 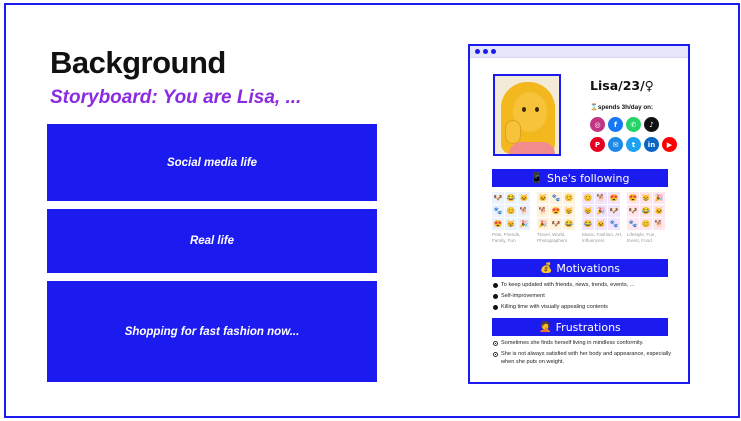 I want to click on following-group: 😍 😸 🎉 🐶 😂 🐱 🐾 😊 🐕 Lifestyle, Fun, Event, Food, so click(x=647, y=217).